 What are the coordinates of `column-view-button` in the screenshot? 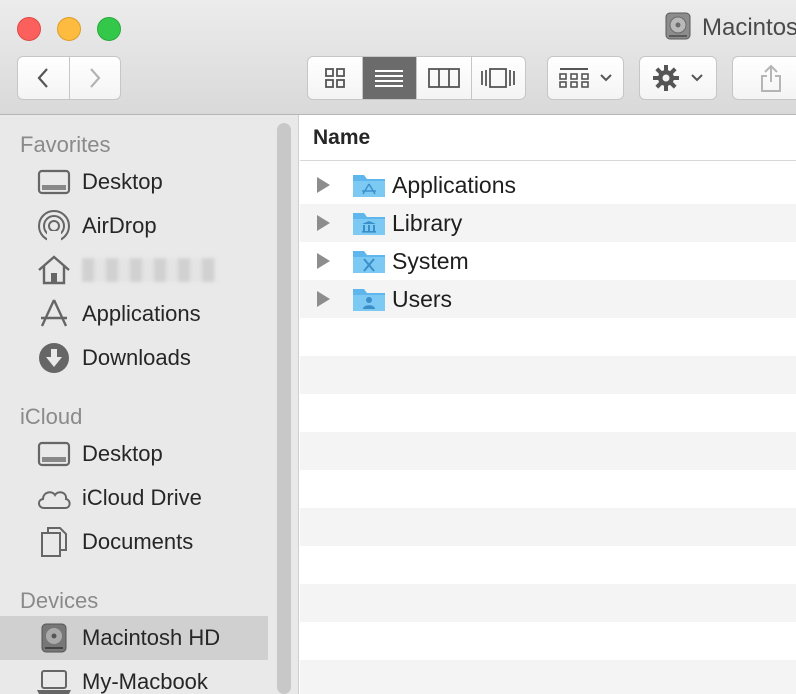 It's located at (444, 78).